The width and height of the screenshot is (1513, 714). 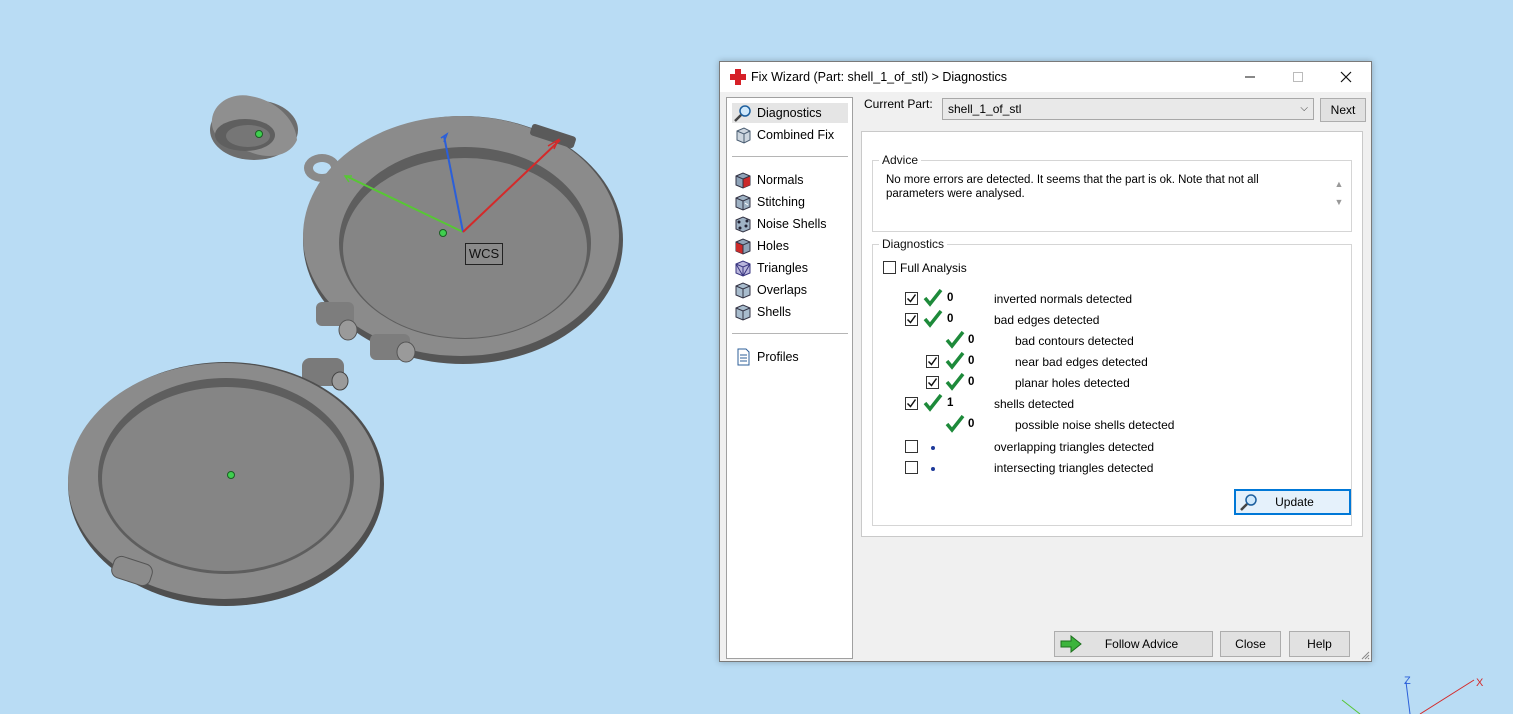 What do you see at coordinates (1034, 404) in the screenshot?
I see `shells-label: shells detected` at bounding box center [1034, 404].